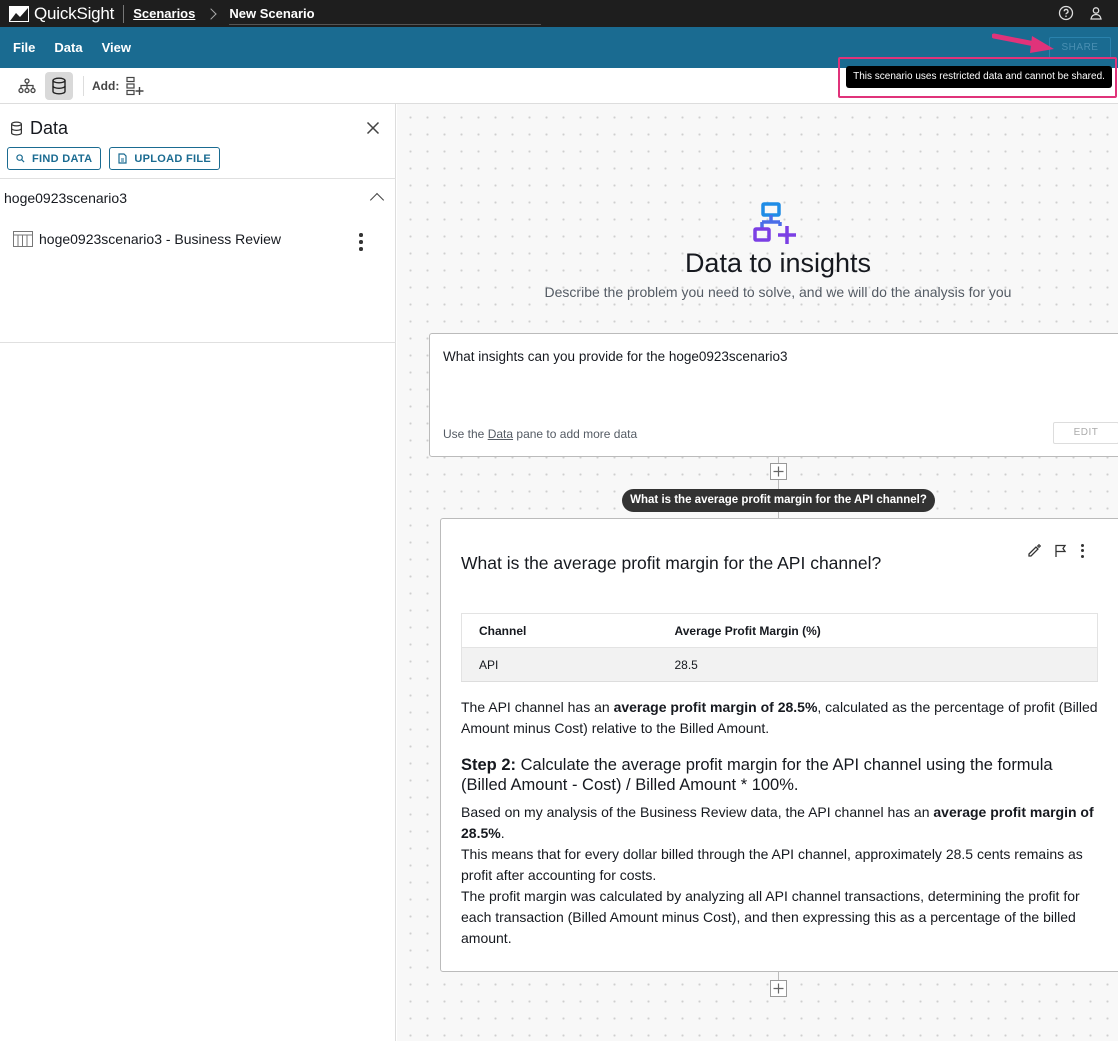 The width and height of the screenshot is (1118, 1041). What do you see at coordinates (68, 47) in the screenshot?
I see `menu-data: Data` at bounding box center [68, 47].